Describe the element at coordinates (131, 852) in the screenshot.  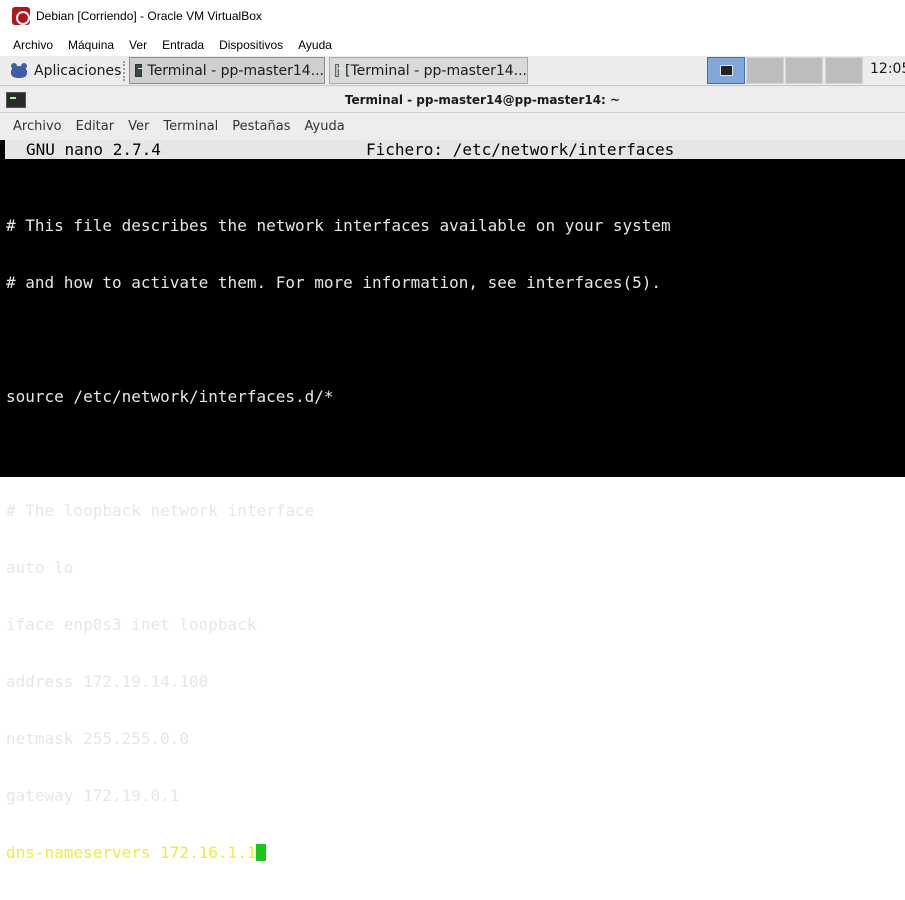
I see `editor-line-current-text: dns-nameservers 172.16.1.1` at that location.